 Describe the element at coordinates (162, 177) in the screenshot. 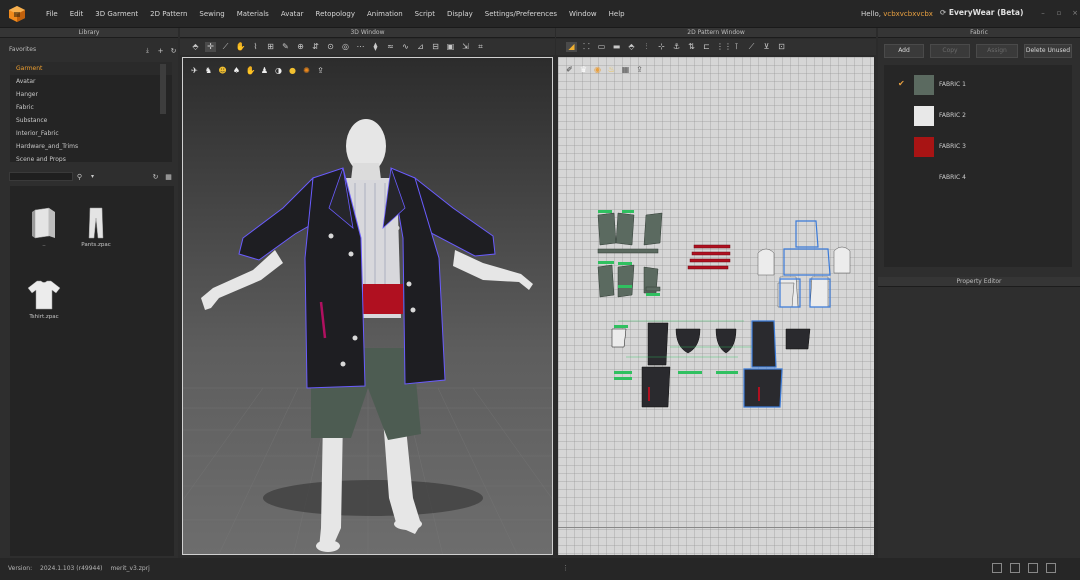

I see `library-view-tools: ↻ ▦` at that location.